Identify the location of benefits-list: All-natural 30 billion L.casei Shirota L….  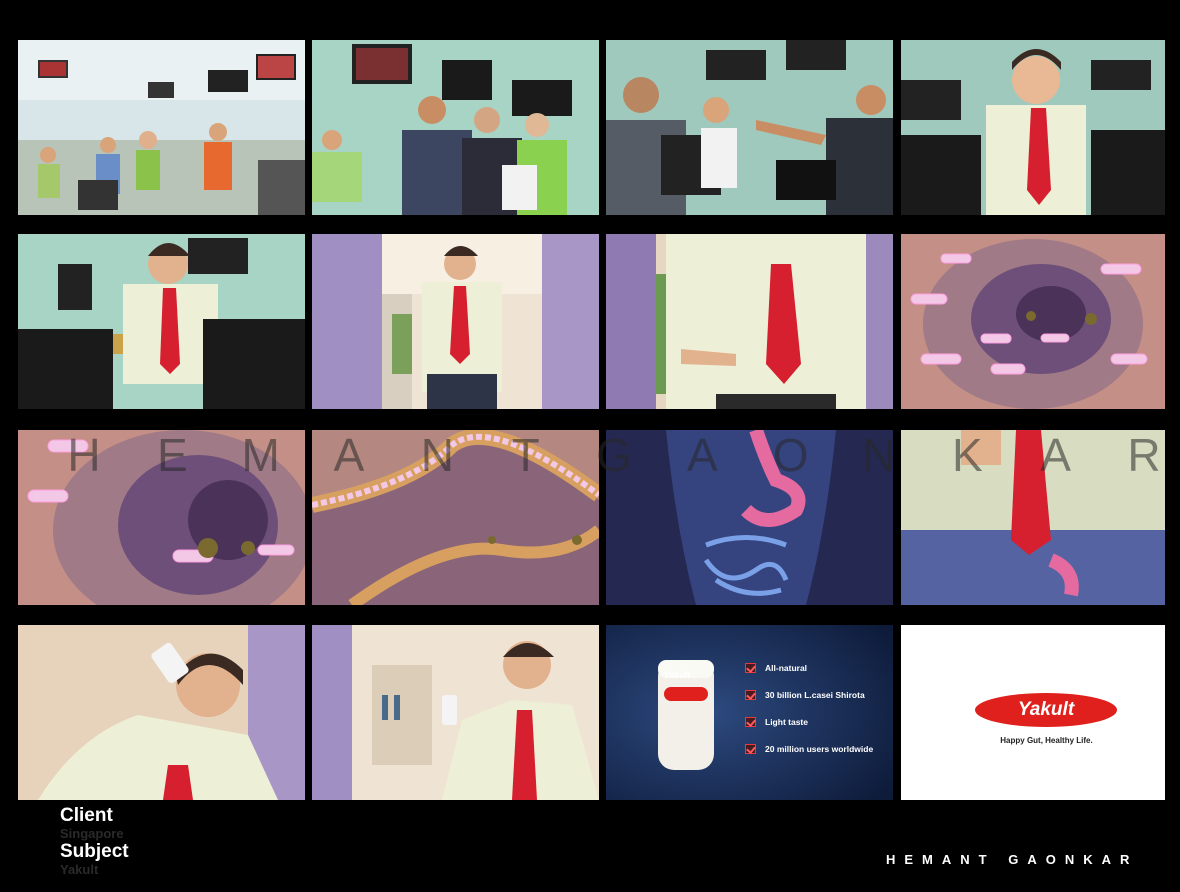
(820, 717).